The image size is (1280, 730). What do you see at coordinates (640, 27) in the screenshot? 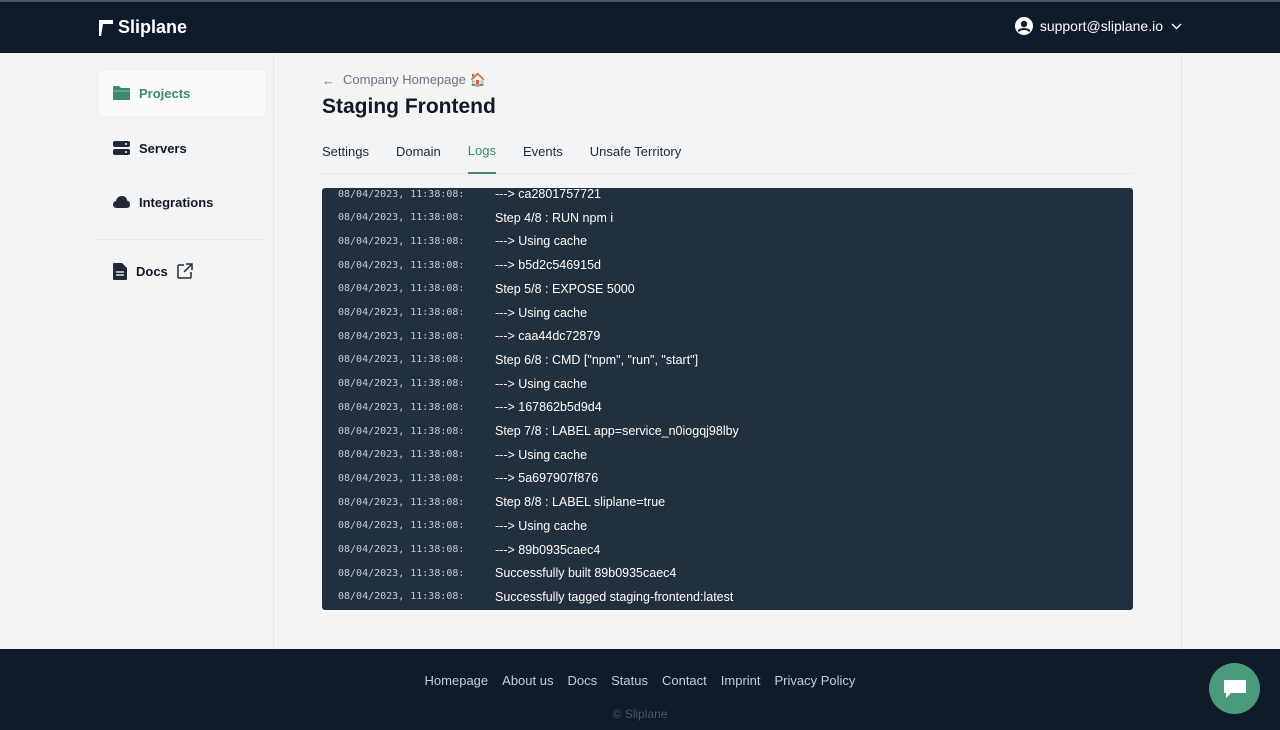
I see `top-header: Sliplane support@sliplane.io` at bounding box center [640, 27].